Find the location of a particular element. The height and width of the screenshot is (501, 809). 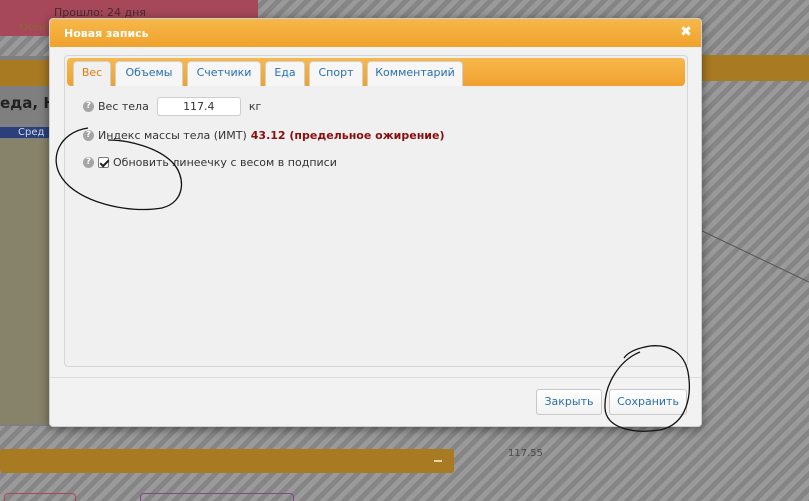

tab-counters: Счетчики is located at coordinates (224, 73).